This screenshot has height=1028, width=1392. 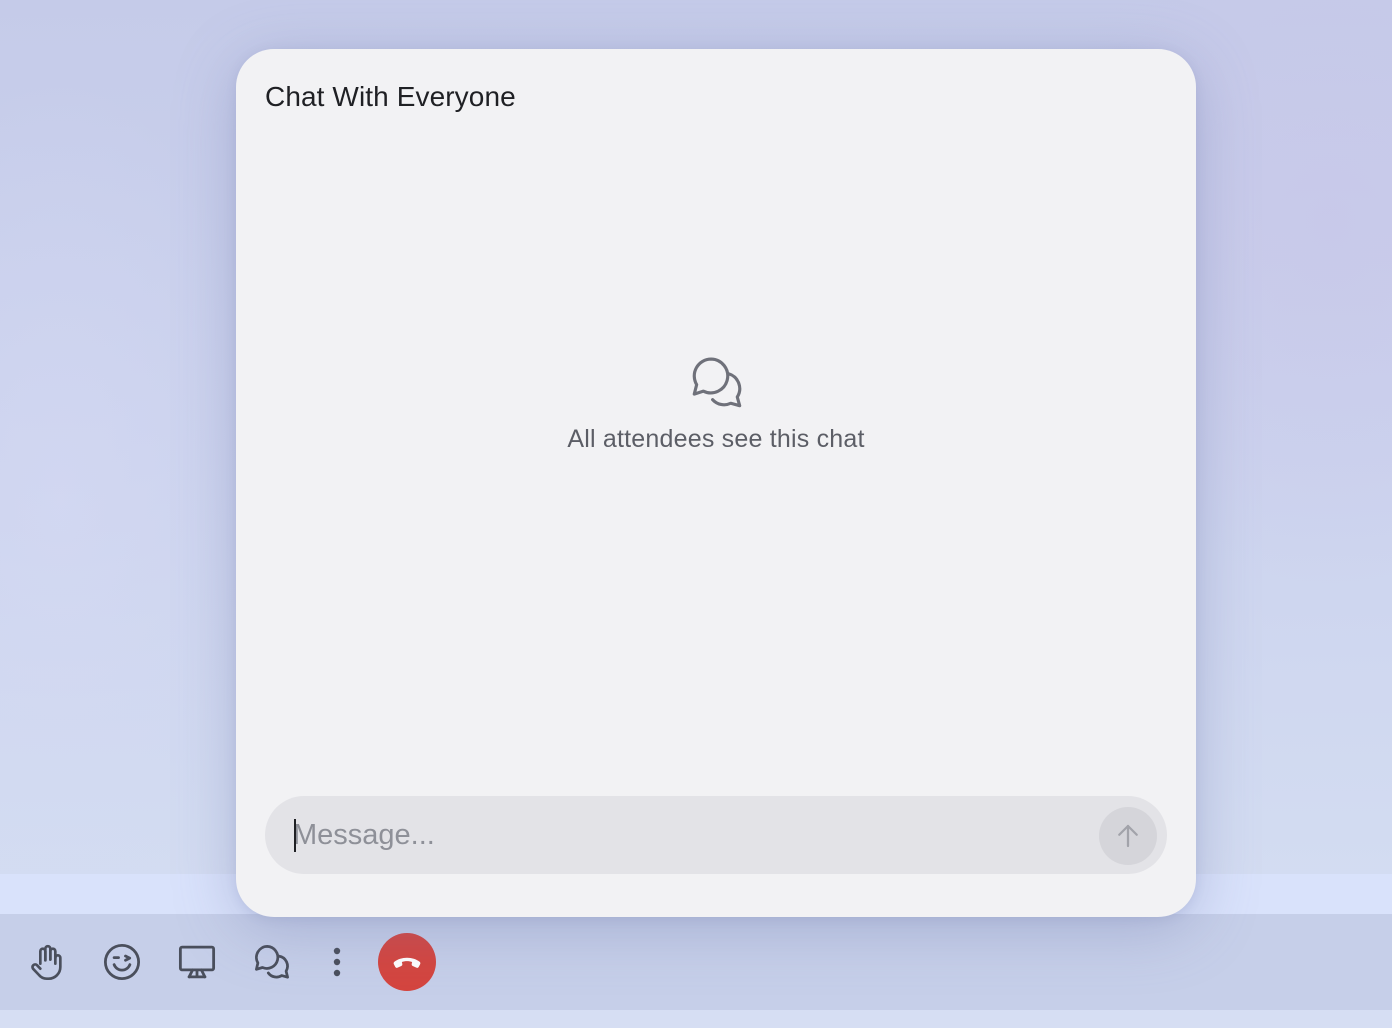 I want to click on raise-hand-button, so click(x=47, y=962).